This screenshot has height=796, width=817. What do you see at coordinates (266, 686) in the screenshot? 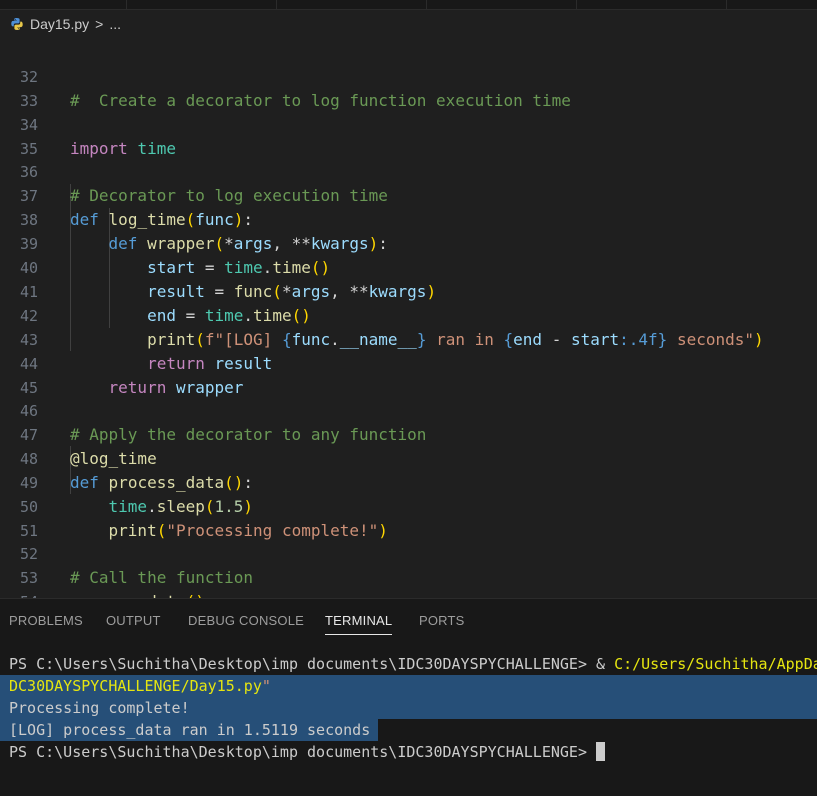
I see `terminal-string: "` at bounding box center [266, 686].